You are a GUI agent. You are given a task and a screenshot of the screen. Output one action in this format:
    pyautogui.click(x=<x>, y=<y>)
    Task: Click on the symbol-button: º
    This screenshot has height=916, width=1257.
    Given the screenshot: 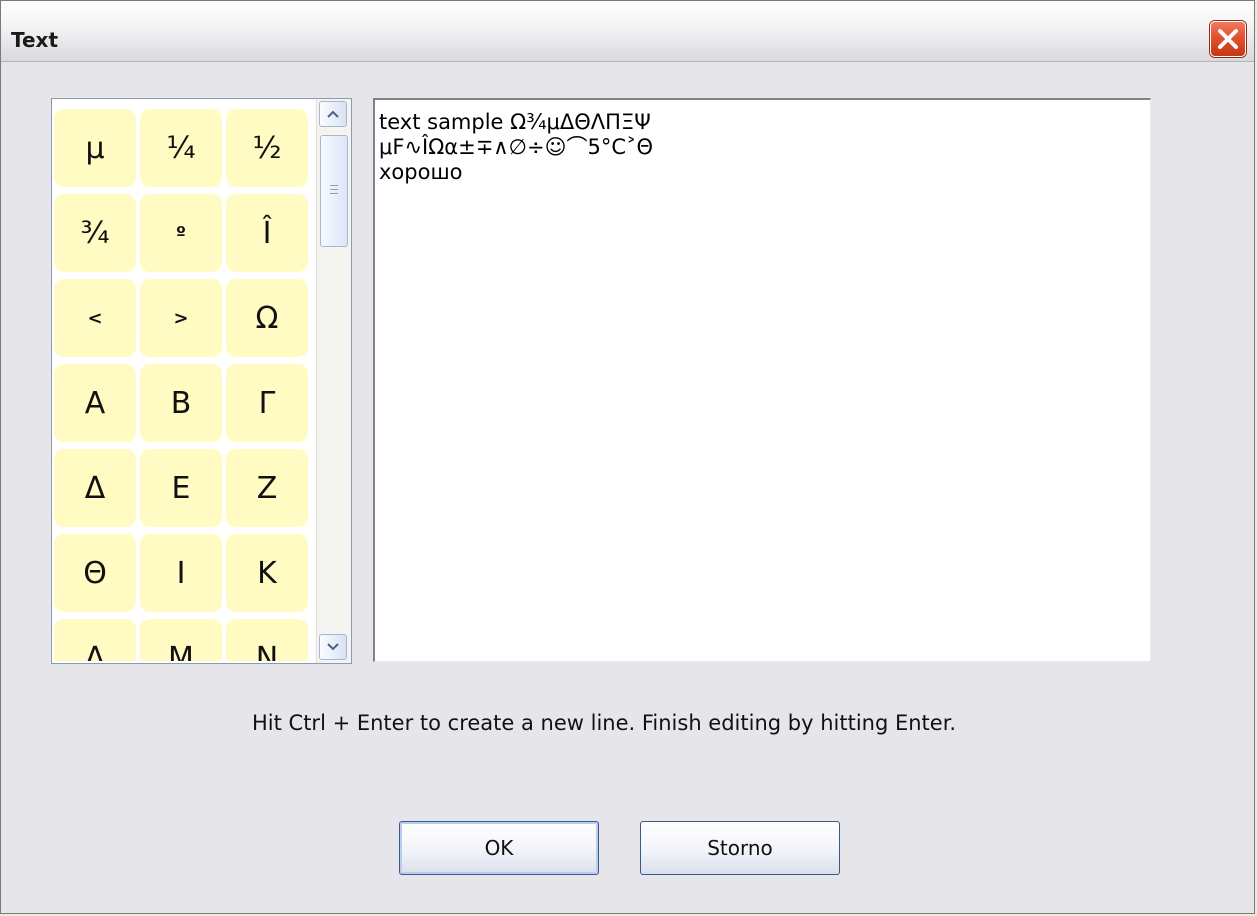 What is the action you would take?
    pyautogui.click(x=181, y=233)
    